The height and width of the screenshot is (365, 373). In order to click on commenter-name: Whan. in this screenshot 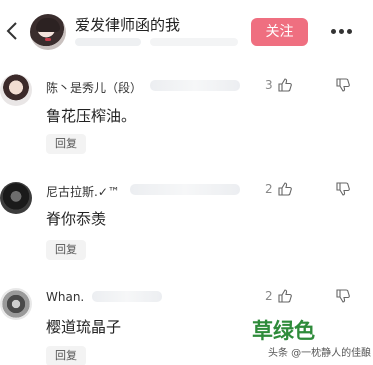, I will do `click(65, 297)`.